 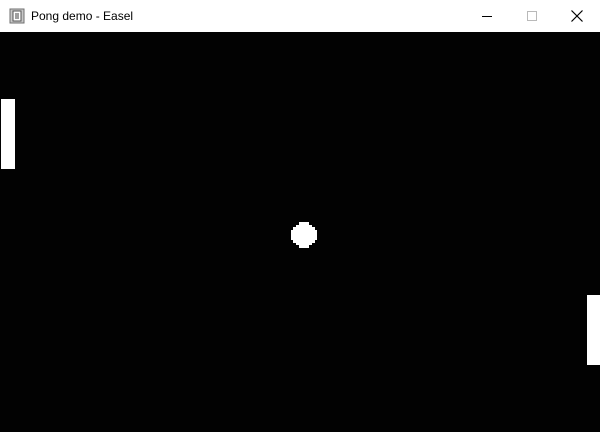 I want to click on window-title: Pong demo - Easel, so click(x=82, y=16).